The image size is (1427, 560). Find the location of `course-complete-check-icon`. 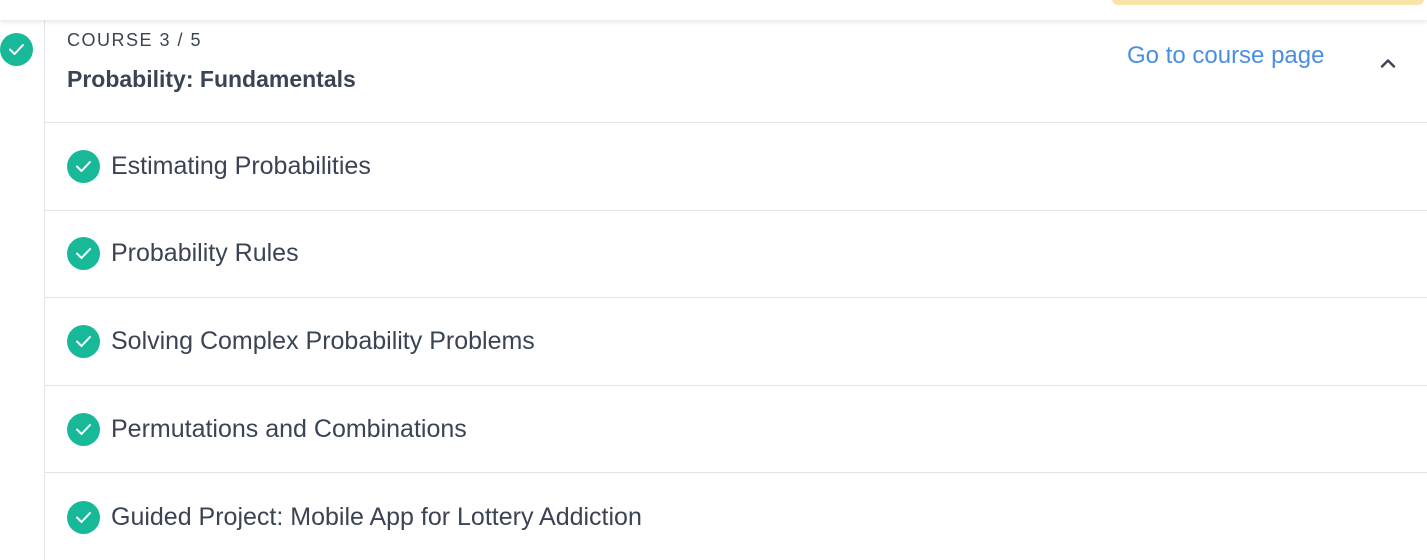

course-complete-check-icon is located at coordinates (16, 49).